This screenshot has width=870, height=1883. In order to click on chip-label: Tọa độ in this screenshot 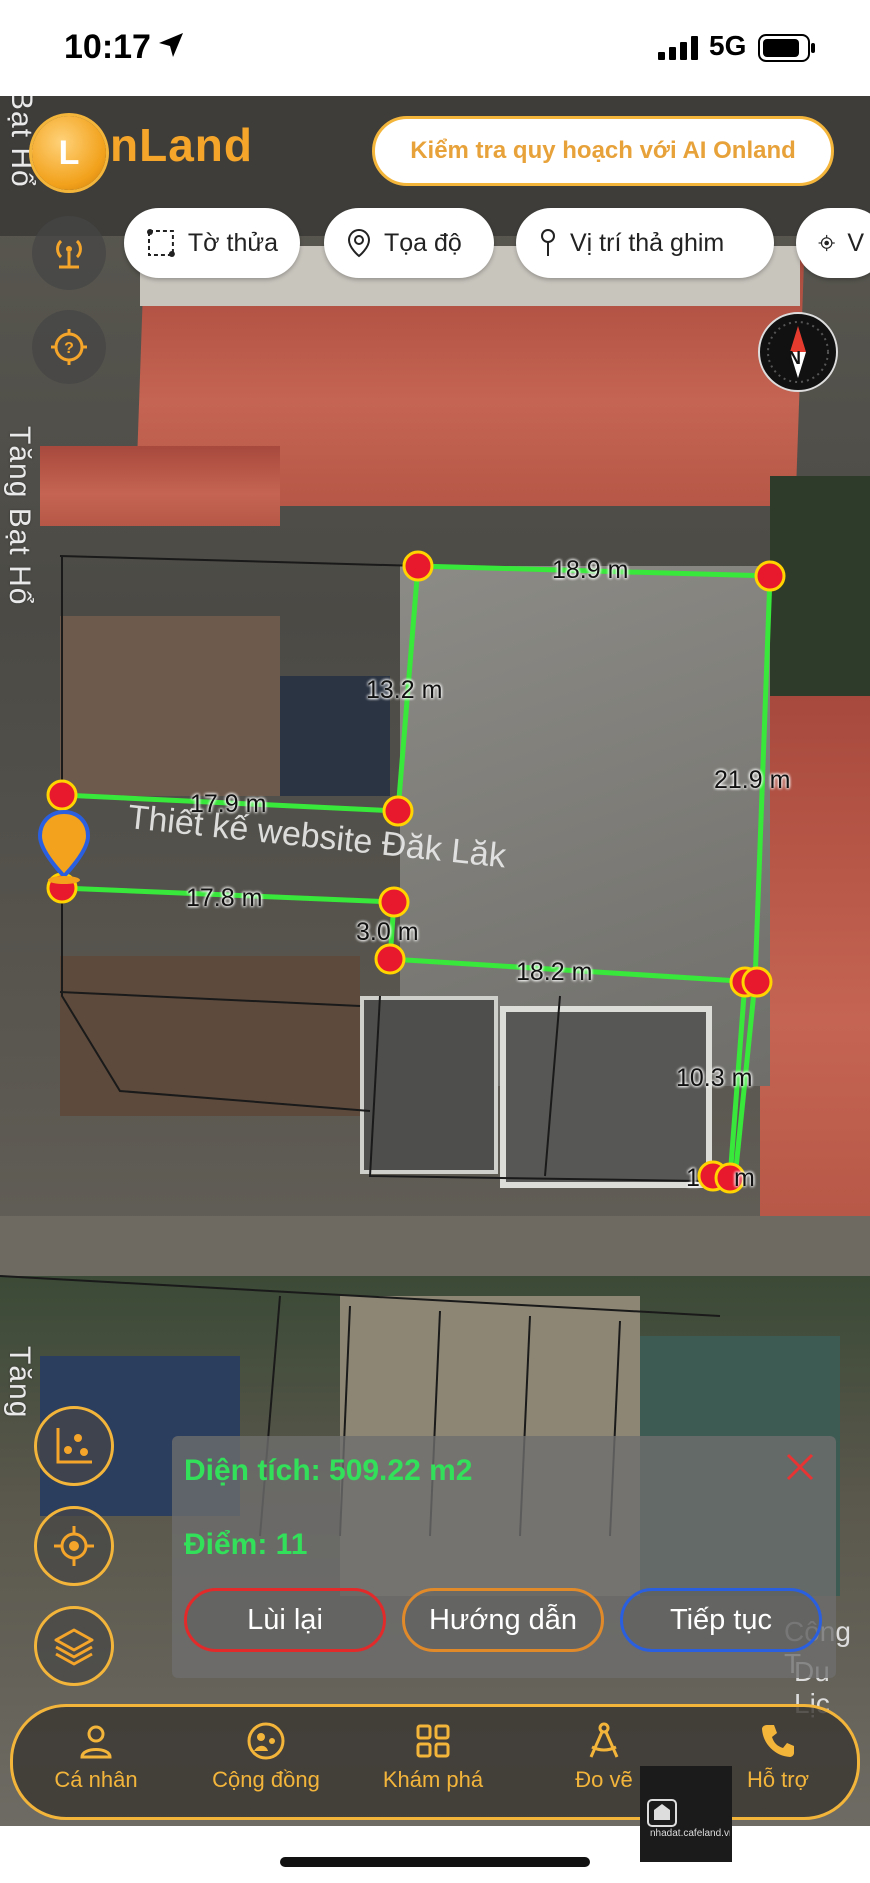, I will do `click(423, 242)`.